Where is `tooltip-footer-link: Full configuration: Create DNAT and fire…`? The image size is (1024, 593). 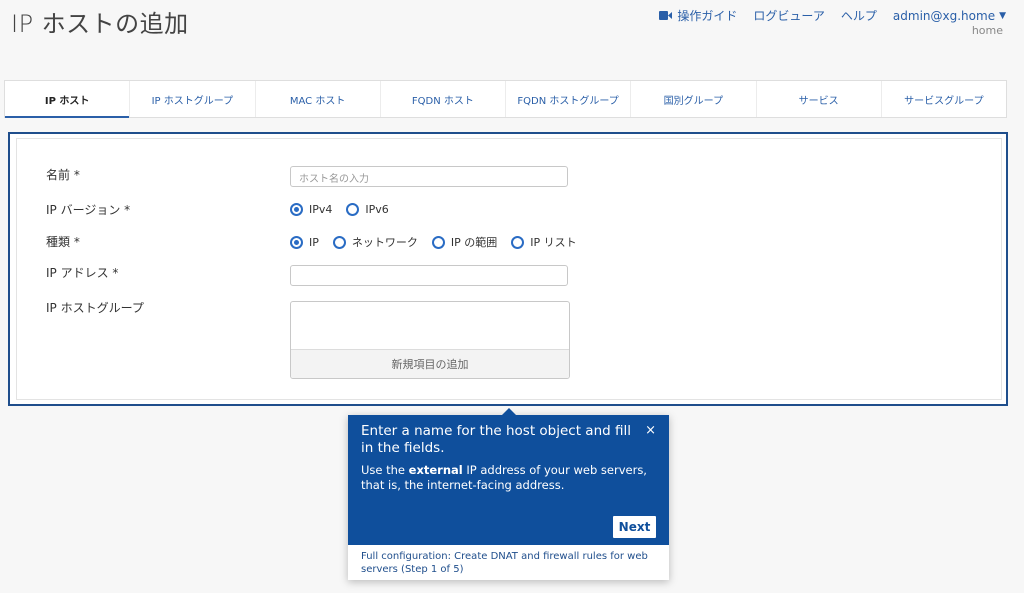 tooltip-footer-link: Full configuration: Create DNAT and fire… is located at coordinates (508, 562).